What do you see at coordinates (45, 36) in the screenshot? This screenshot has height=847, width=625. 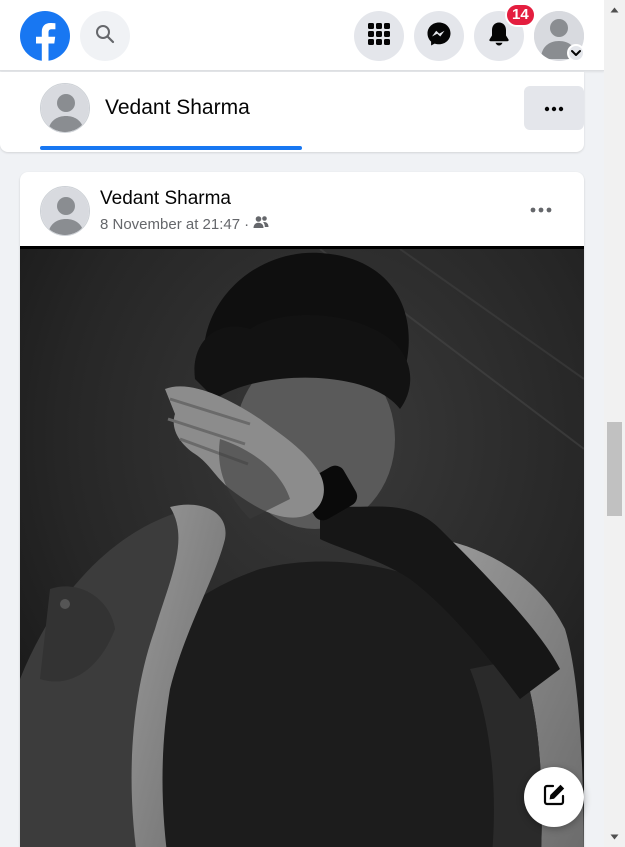 I see `facebook-logo` at bounding box center [45, 36].